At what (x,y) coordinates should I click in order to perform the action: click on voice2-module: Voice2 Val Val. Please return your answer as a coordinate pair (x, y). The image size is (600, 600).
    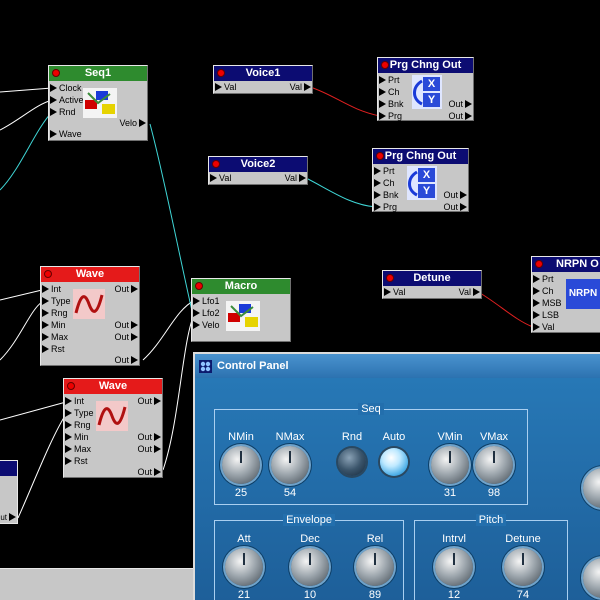
    Looking at the image, I should click on (258, 170).